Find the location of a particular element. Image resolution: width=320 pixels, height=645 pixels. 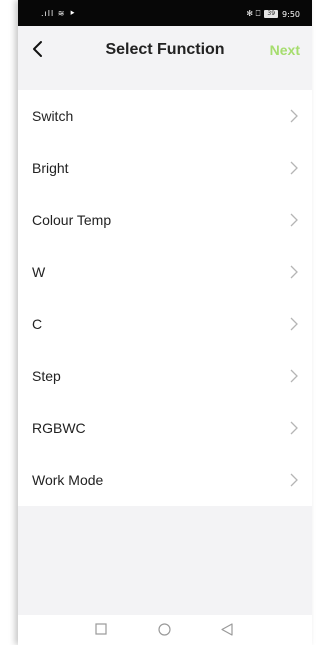

square-icon is located at coordinates (101, 629).